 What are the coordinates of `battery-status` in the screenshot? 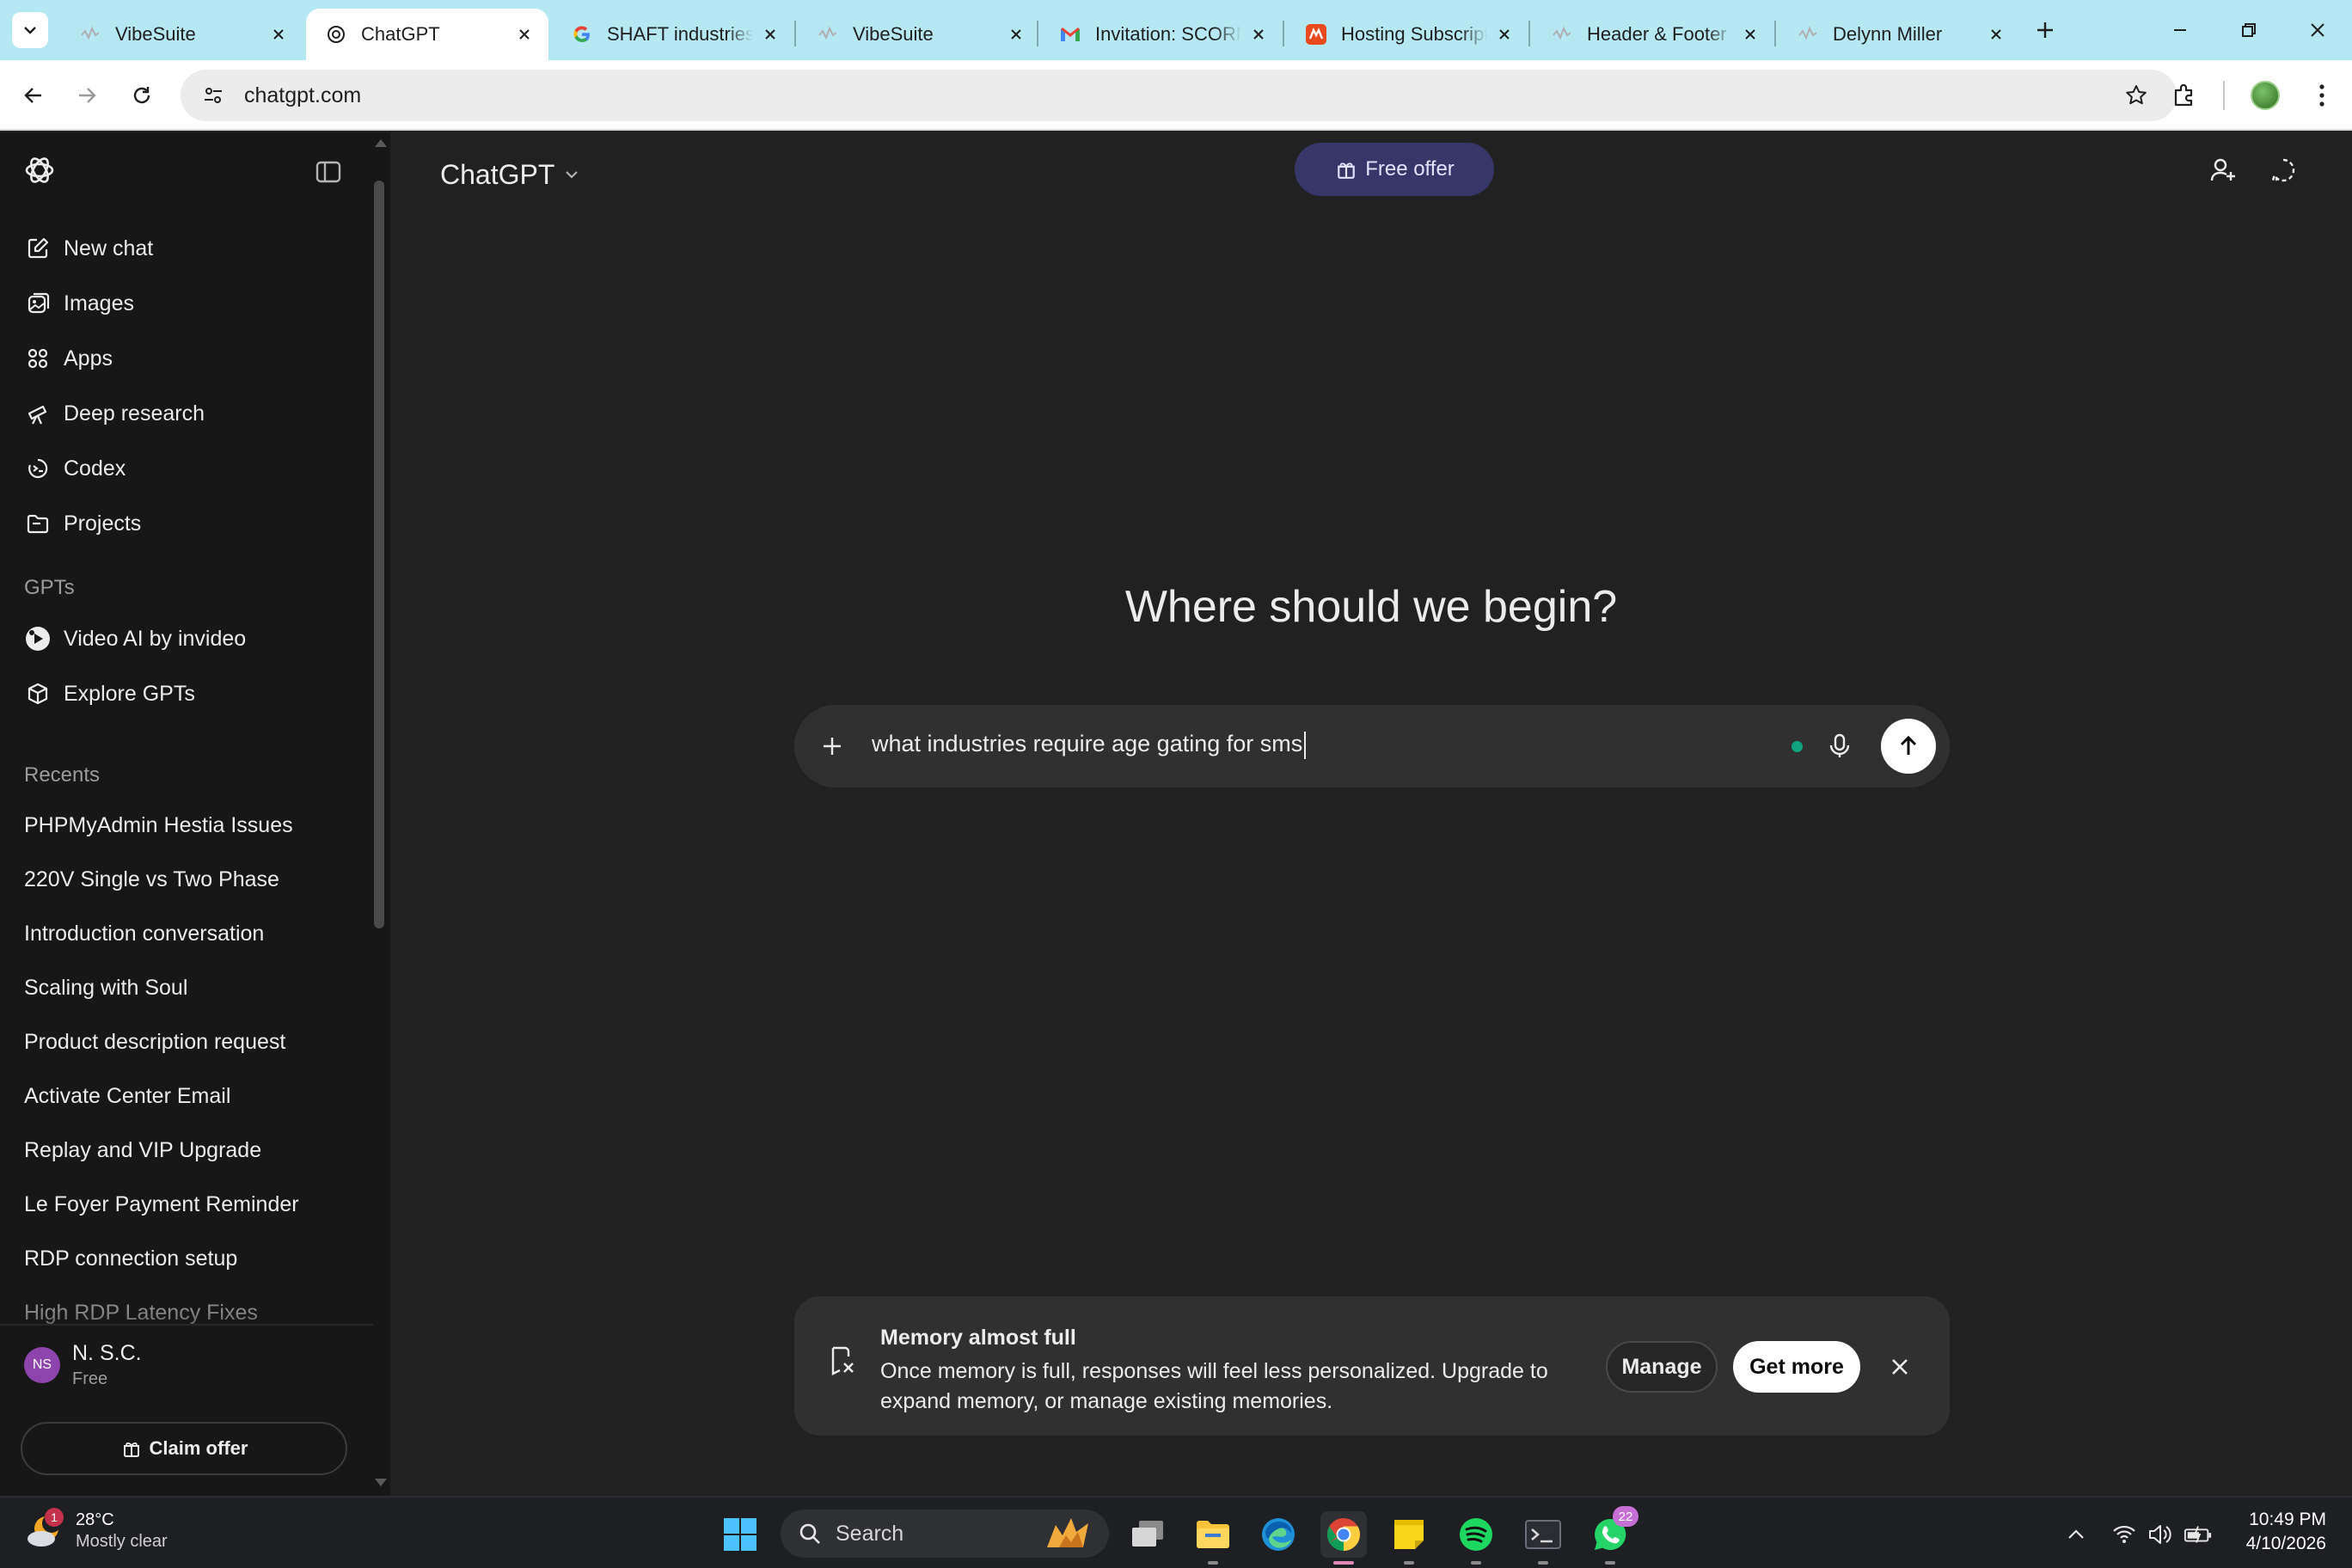 It's located at (2198, 1534).